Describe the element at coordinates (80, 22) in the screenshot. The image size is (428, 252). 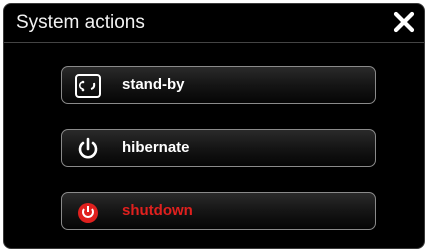
I see `dialog-title: System actions` at that location.